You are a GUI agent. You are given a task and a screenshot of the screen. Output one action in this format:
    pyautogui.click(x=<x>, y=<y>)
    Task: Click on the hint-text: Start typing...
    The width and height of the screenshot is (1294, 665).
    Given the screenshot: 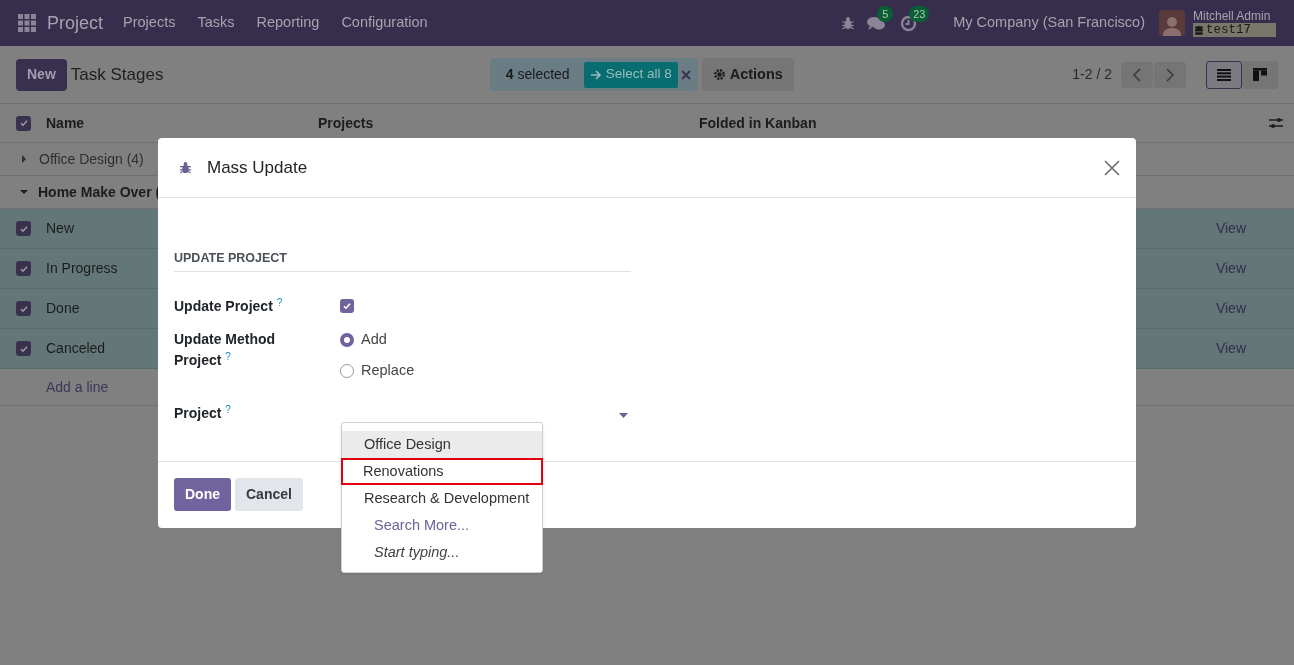 What is the action you would take?
    pyautogui.click(x=417, y=552)
    